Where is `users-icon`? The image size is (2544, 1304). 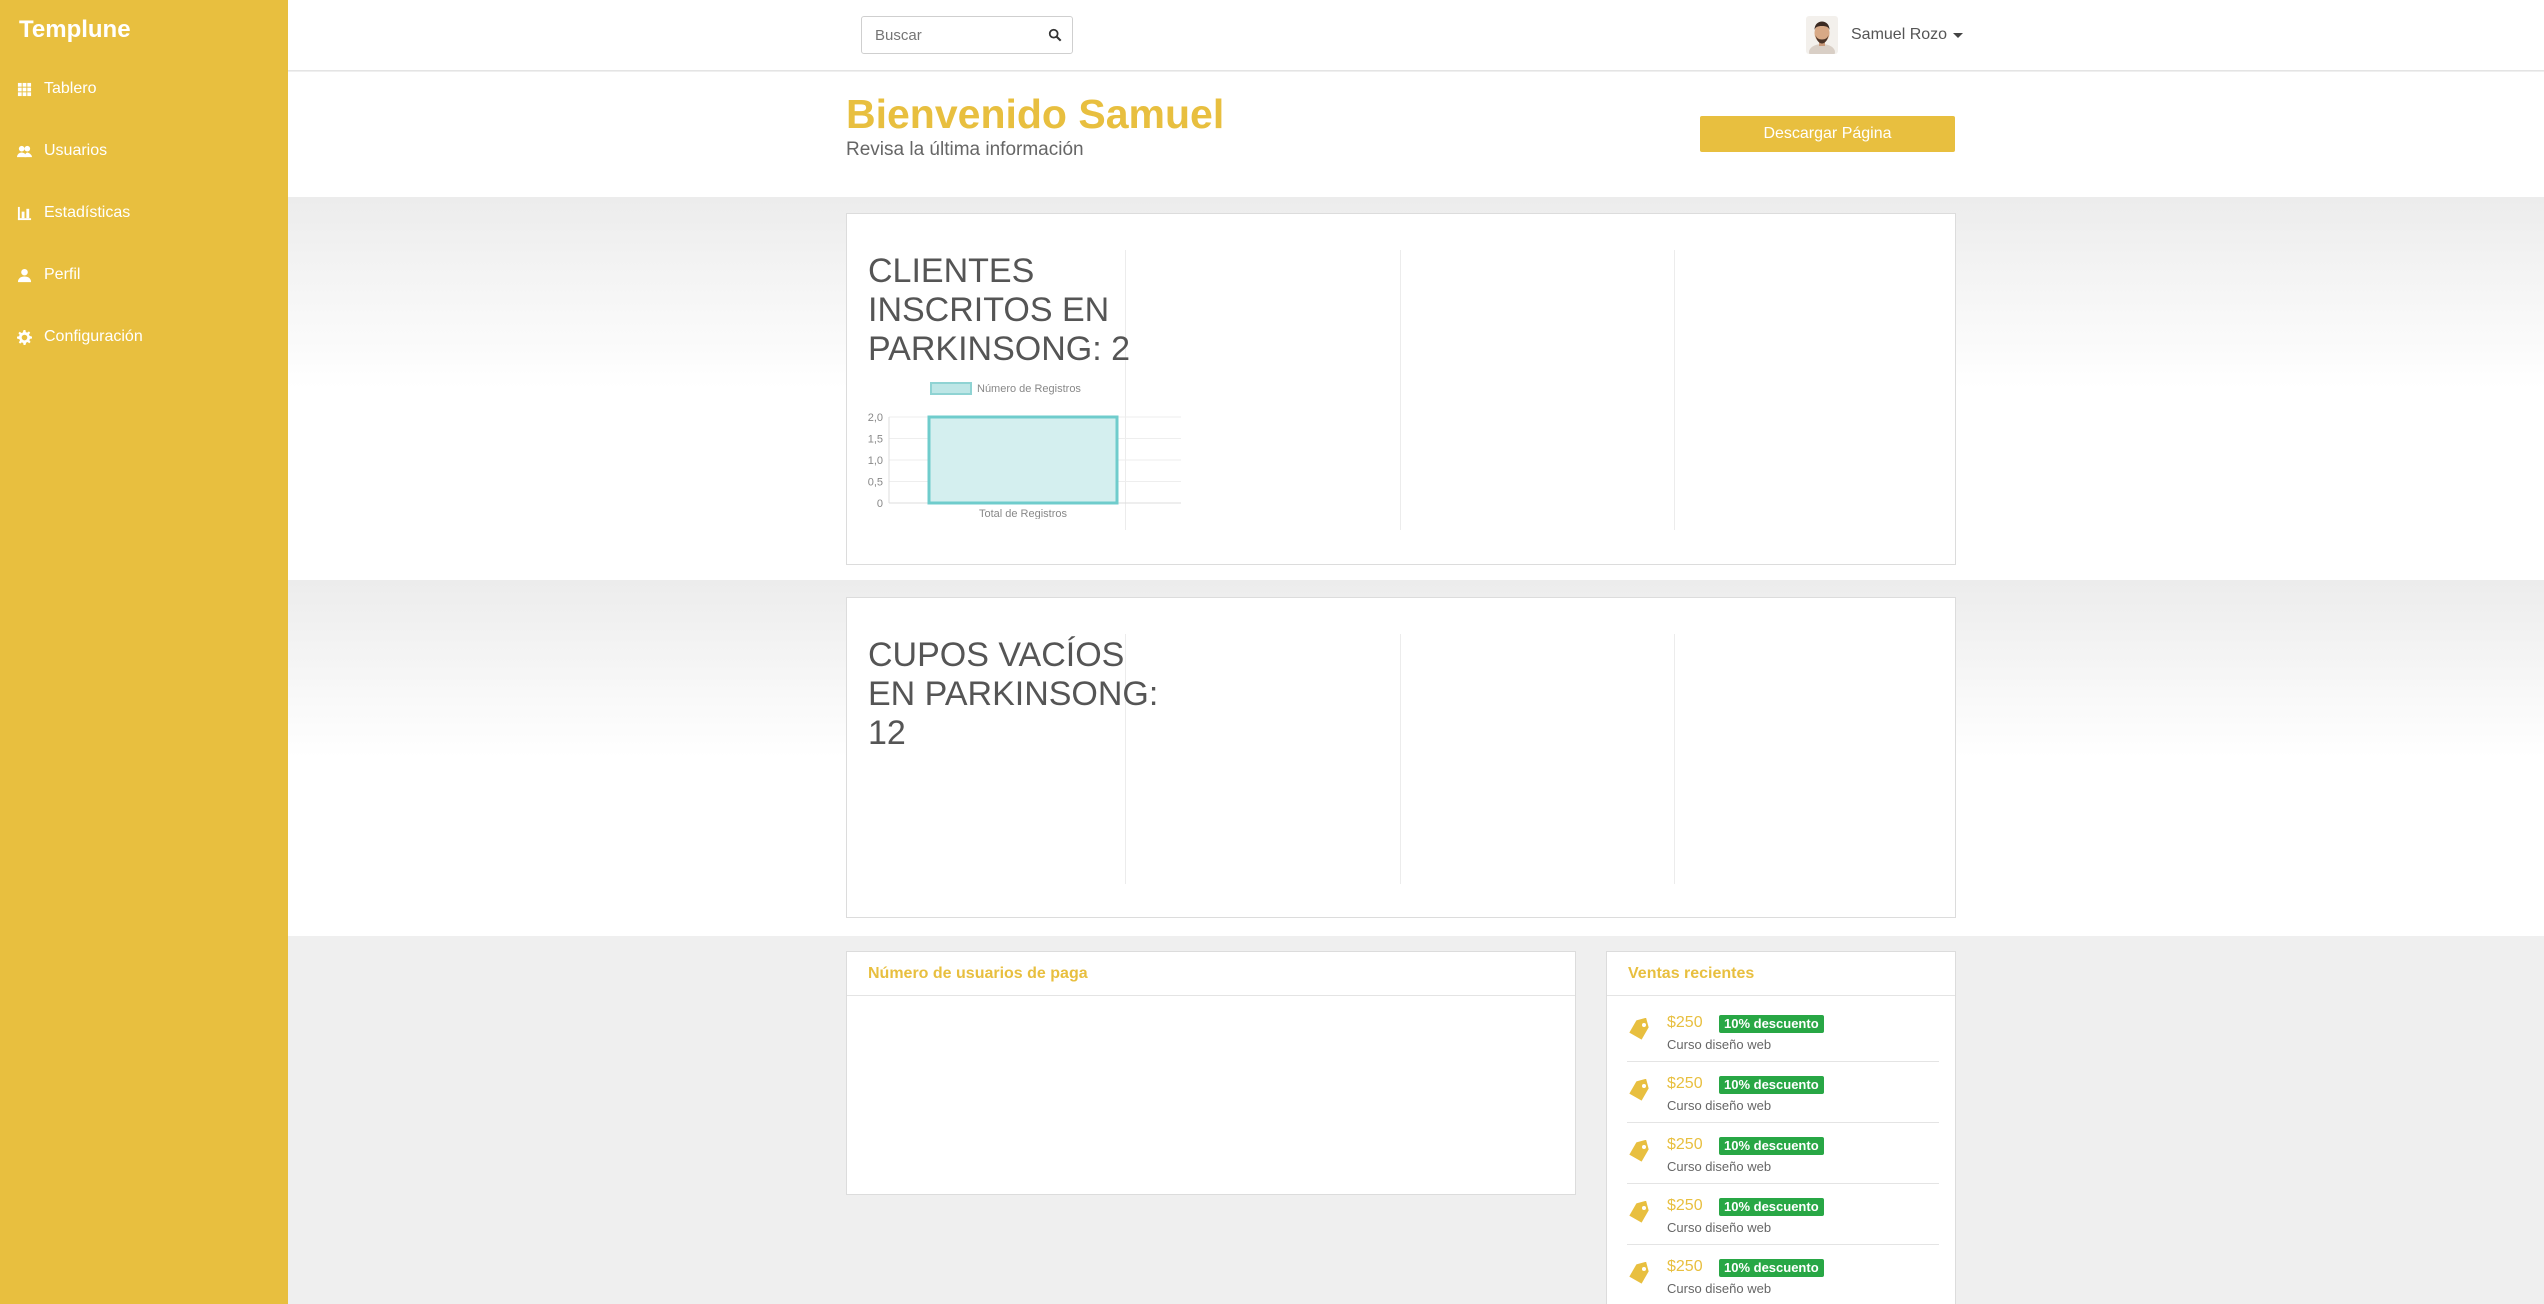
users-icon is located at coordinates (24, 151).